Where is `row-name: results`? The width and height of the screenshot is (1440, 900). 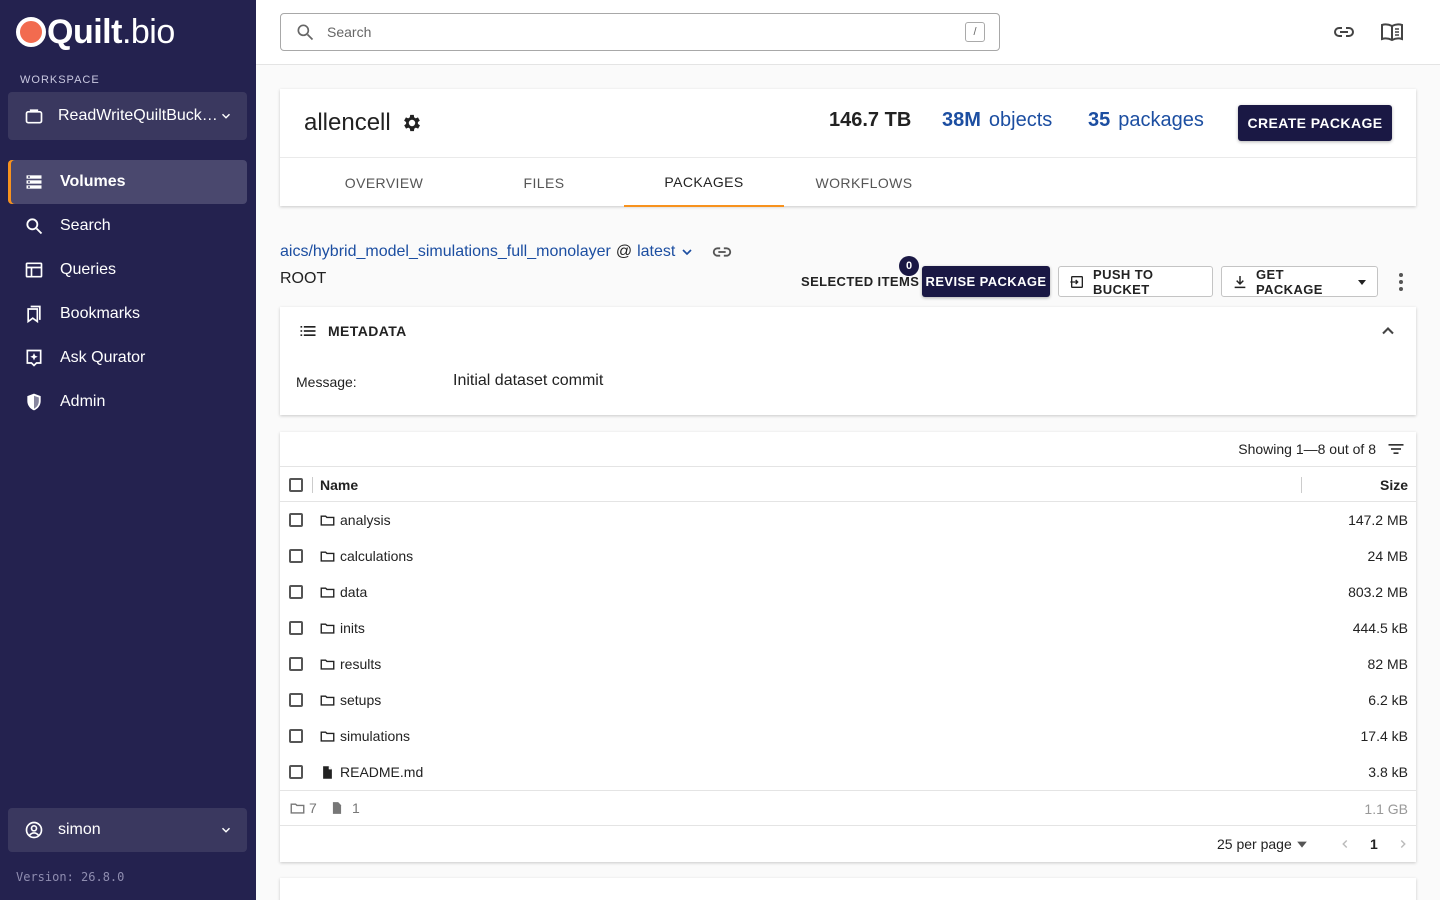 row-name: results is located at coordinates (350, 664).